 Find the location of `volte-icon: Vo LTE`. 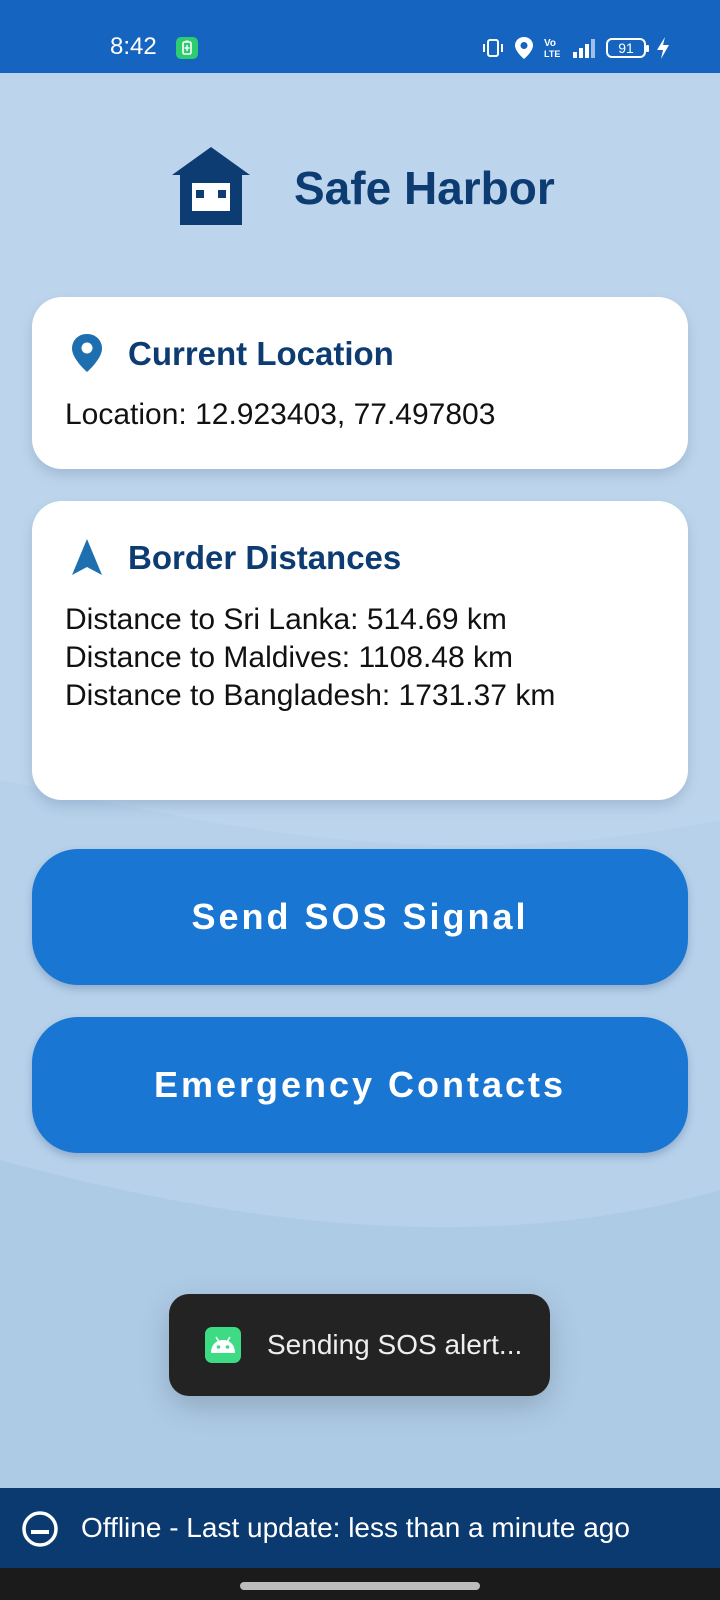

volte-icon: Vo LTE is located at coordinates (553, 48).